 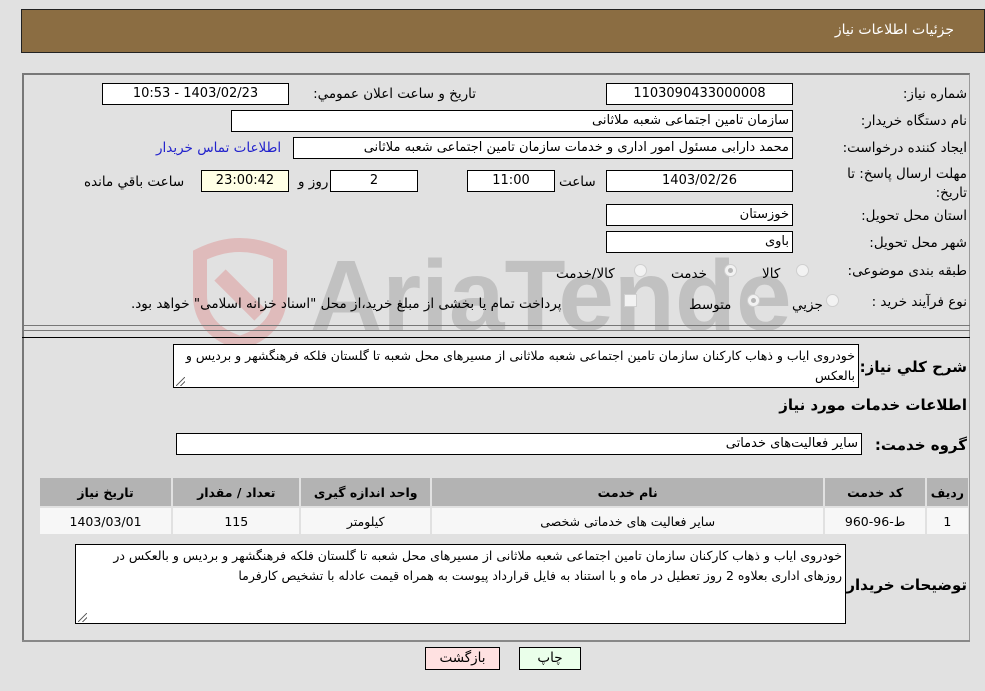 I want to click on column-header-need-date: تاریخ نیاز, so click(x=106, y=492).